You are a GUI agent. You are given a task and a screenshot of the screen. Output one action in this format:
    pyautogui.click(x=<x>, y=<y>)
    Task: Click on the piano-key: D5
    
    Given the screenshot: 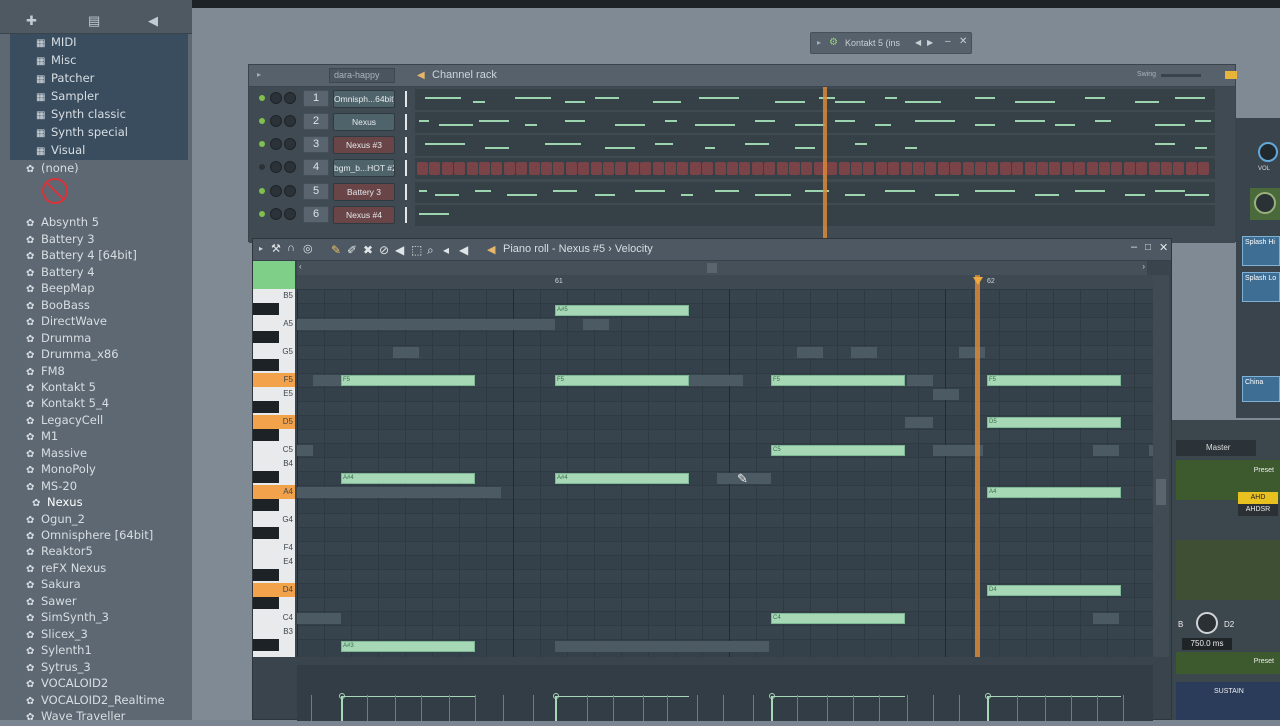 What is the action you would take?
    pyautogui.click(x=274, y=422)
    